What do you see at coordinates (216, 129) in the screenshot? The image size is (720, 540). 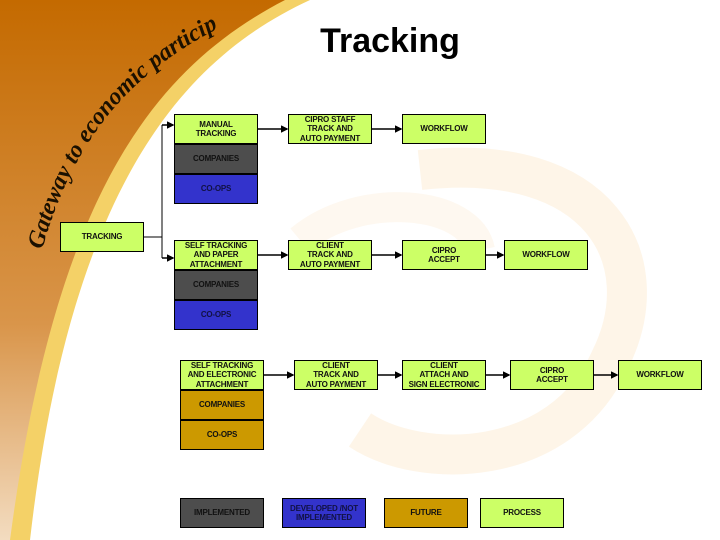 I see `process-step-box: MANUAL TRACKING` at bounding box center [216, 129].